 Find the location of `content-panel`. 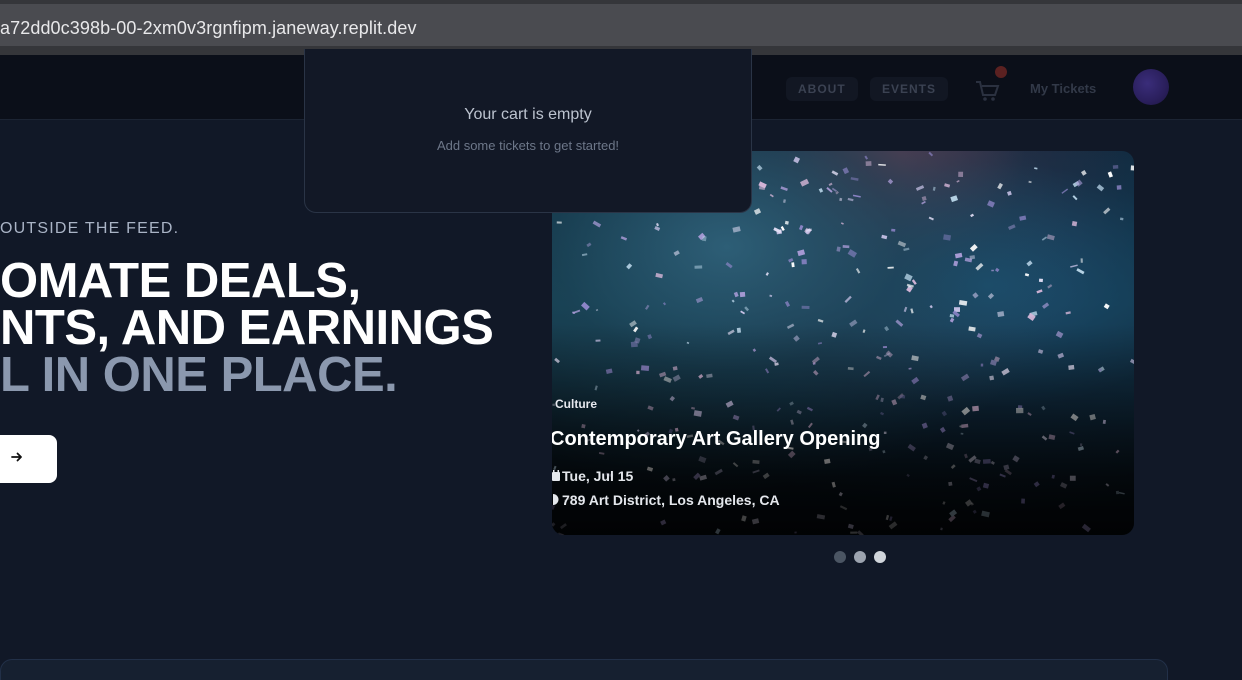

content-panel is located at coordinates (584, 669).